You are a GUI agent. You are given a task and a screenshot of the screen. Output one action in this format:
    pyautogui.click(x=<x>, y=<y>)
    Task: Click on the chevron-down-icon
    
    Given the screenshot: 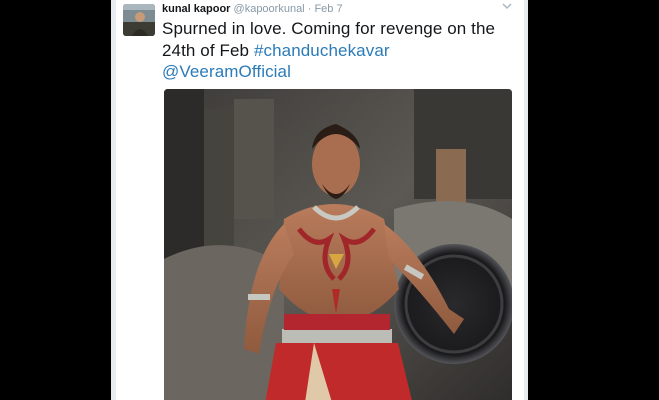 What is the action you would take?
    pyautogui.click(x=507, y=7)
    